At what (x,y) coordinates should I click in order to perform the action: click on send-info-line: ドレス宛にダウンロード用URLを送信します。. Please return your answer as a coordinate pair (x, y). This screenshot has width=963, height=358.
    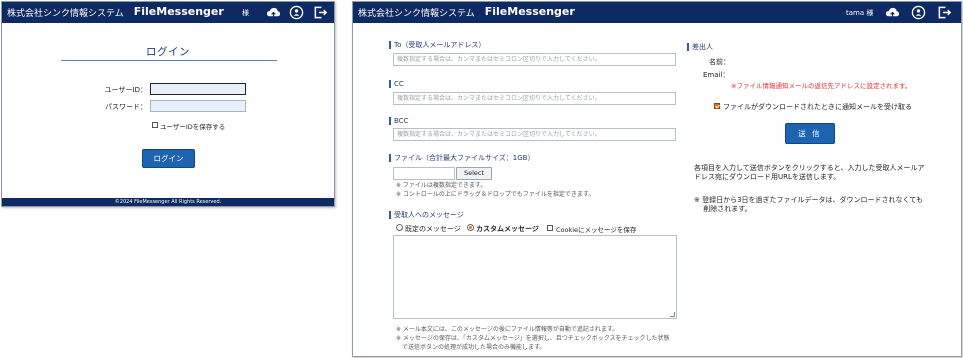
    Looking at the image, I should click on (767, 177).